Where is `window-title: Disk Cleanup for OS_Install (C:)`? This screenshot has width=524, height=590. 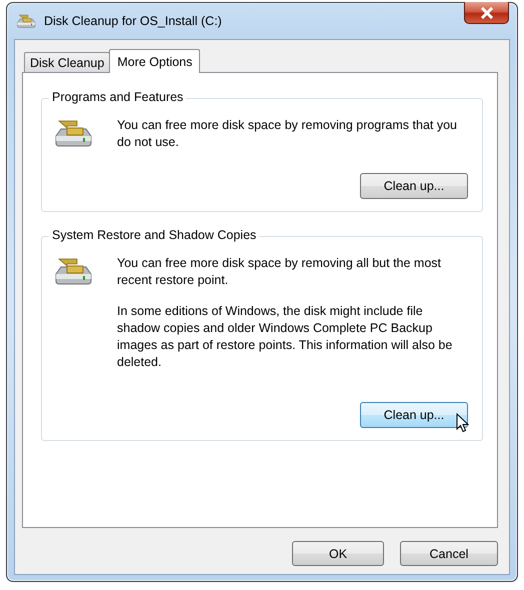
window-title: Disk Cleanup for OS_Install (C:) is located at coordinates (133, 21).